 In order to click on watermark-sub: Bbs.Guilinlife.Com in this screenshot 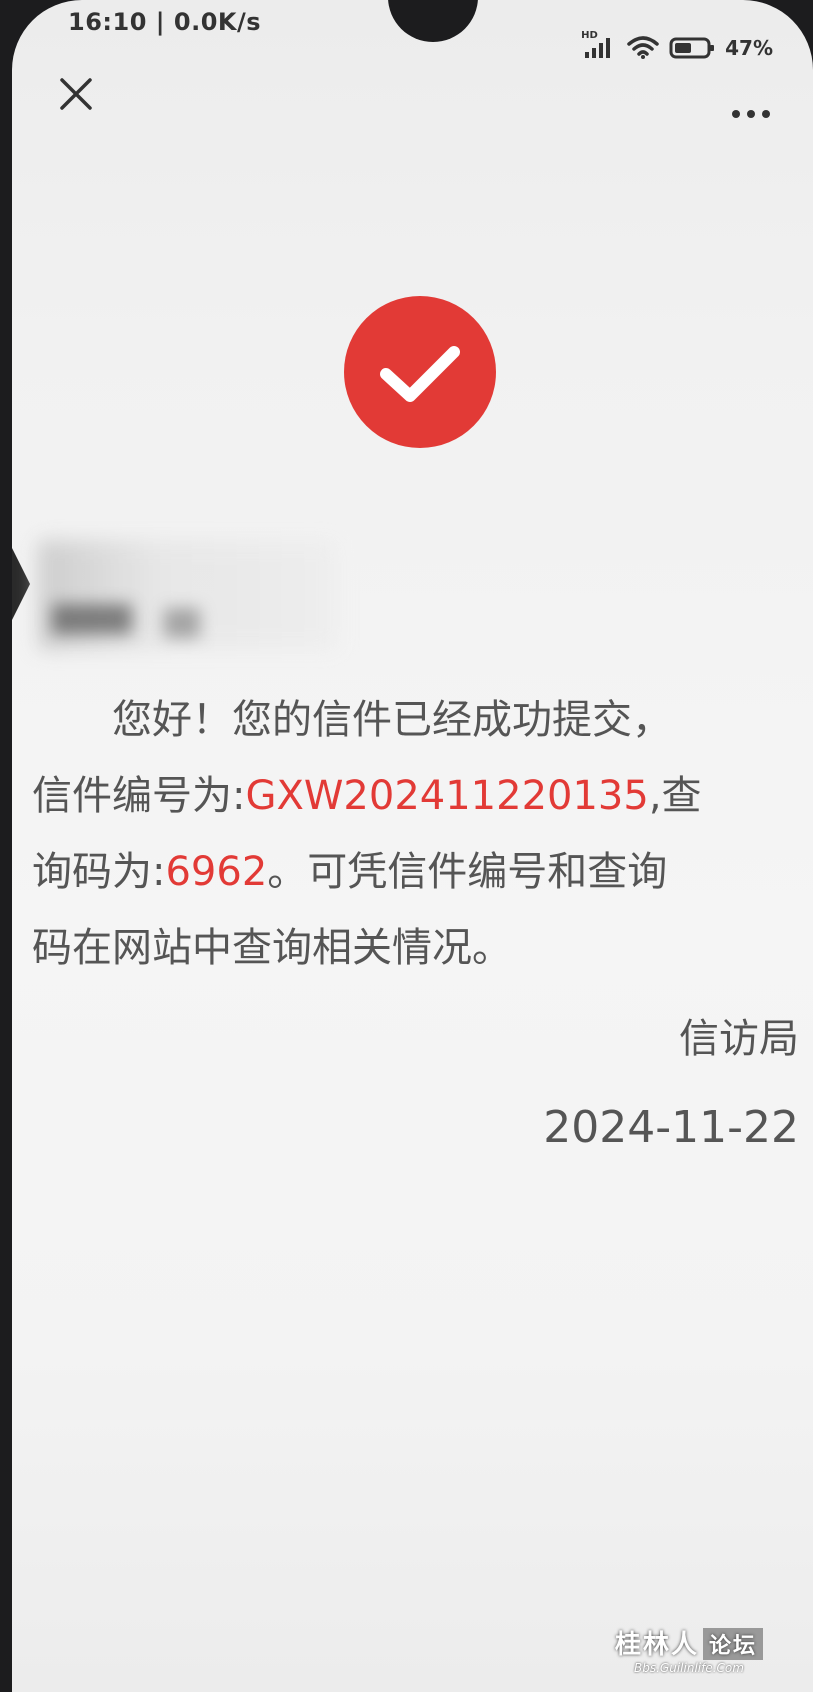, I will do `click(689, 1668)`.